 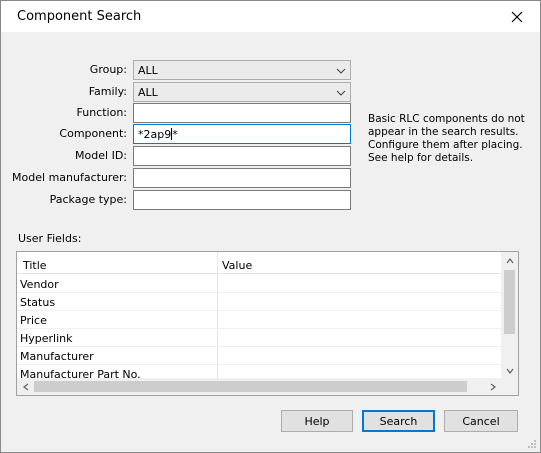 I want to click on table-row: Price, so click(x=259, y=320).